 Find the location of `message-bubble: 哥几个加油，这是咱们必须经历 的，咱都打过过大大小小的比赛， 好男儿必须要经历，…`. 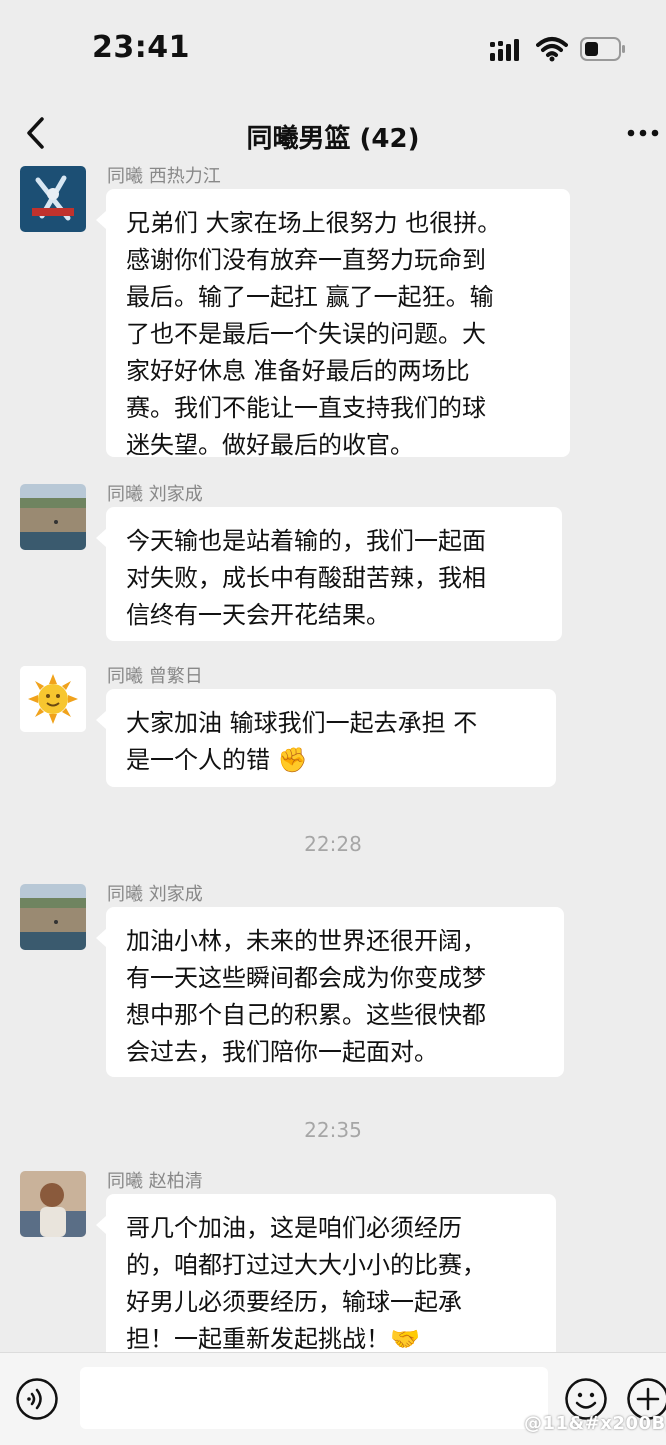

message-bubble: 哥几个加油，这是咱们必须经历 的，咱都打过过大大小小的比赛， 好男儿必须要经历，… is located at coordinates (326, 1273).